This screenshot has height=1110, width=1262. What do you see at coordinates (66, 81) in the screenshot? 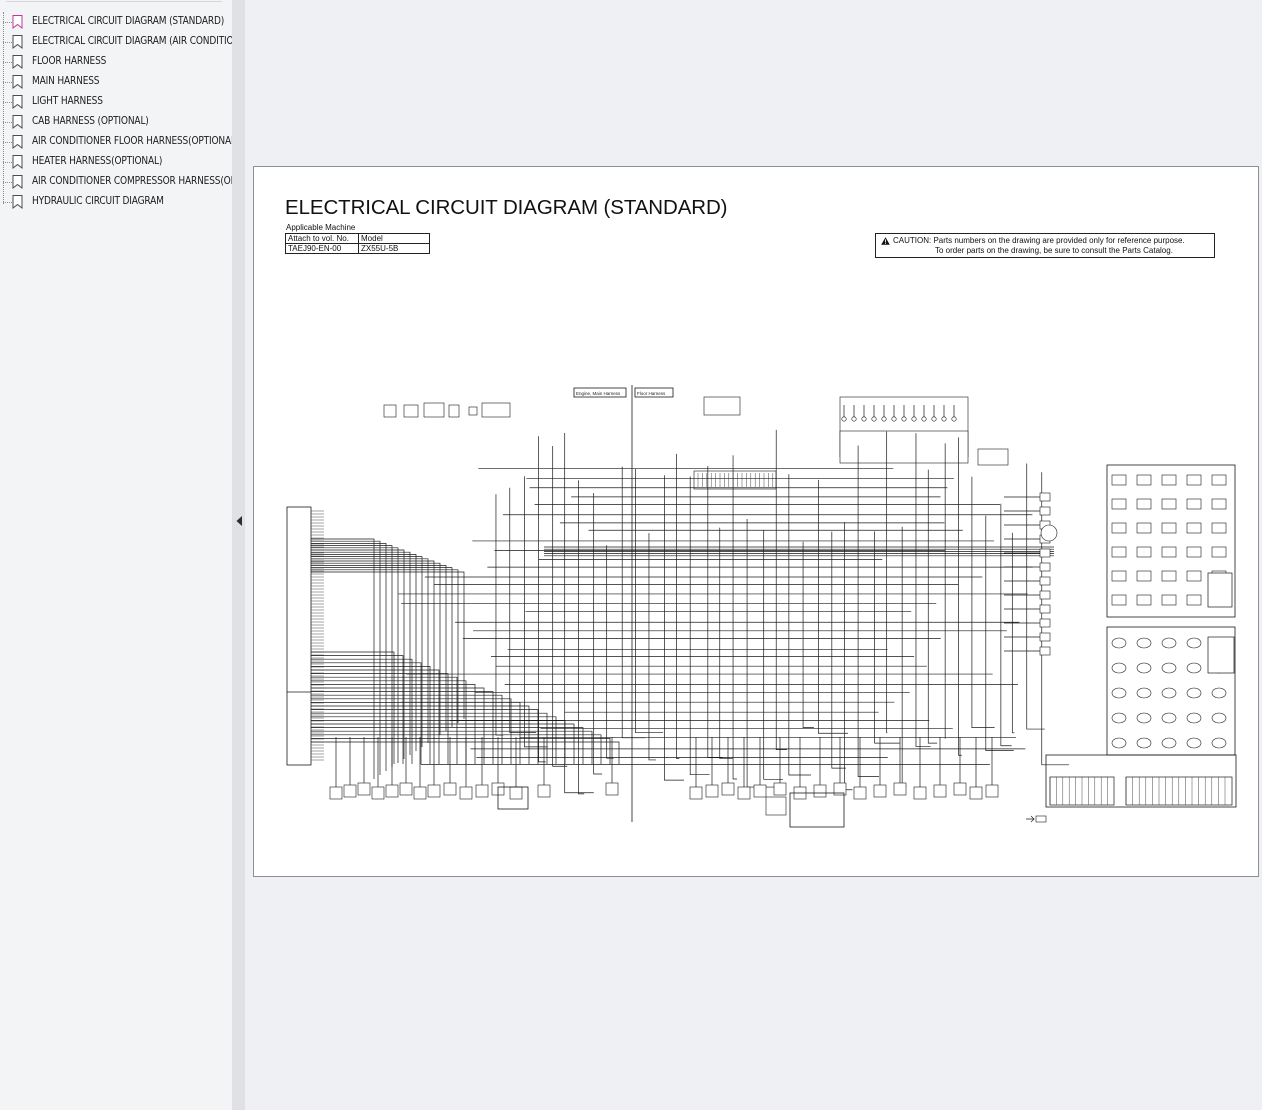
I see `bookmark-label: MAIN HARNESS` at bounding box center [66, 81].